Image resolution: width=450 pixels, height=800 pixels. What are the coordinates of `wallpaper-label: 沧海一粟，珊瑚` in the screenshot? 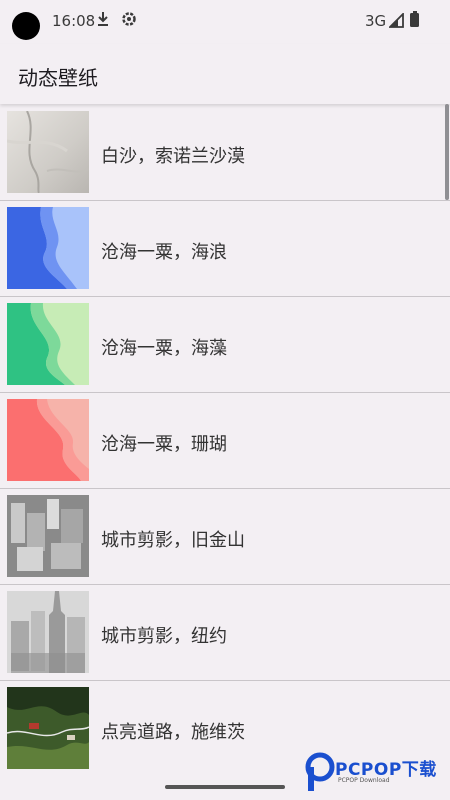 It's located at (164, 444).